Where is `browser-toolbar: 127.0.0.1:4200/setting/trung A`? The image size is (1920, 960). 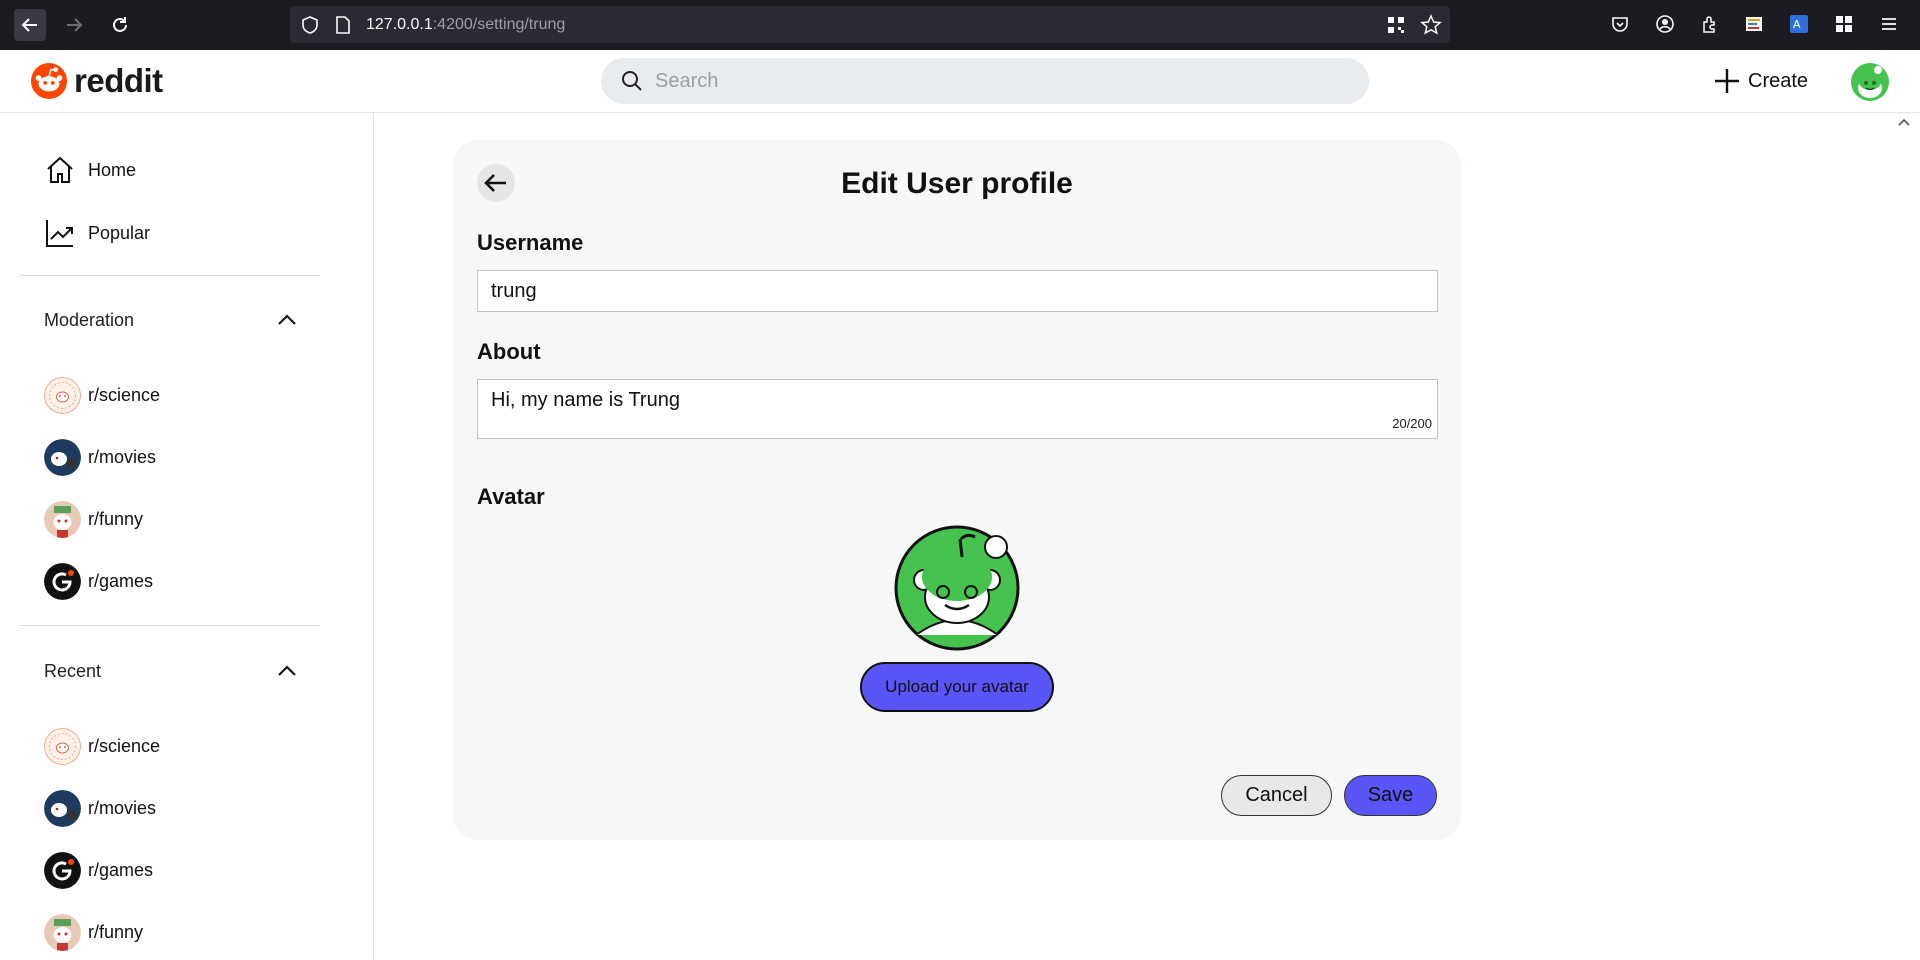
browser-toolbar: 127.0.0.1:4200/setting/trung A is located at coordinates (960, 25).